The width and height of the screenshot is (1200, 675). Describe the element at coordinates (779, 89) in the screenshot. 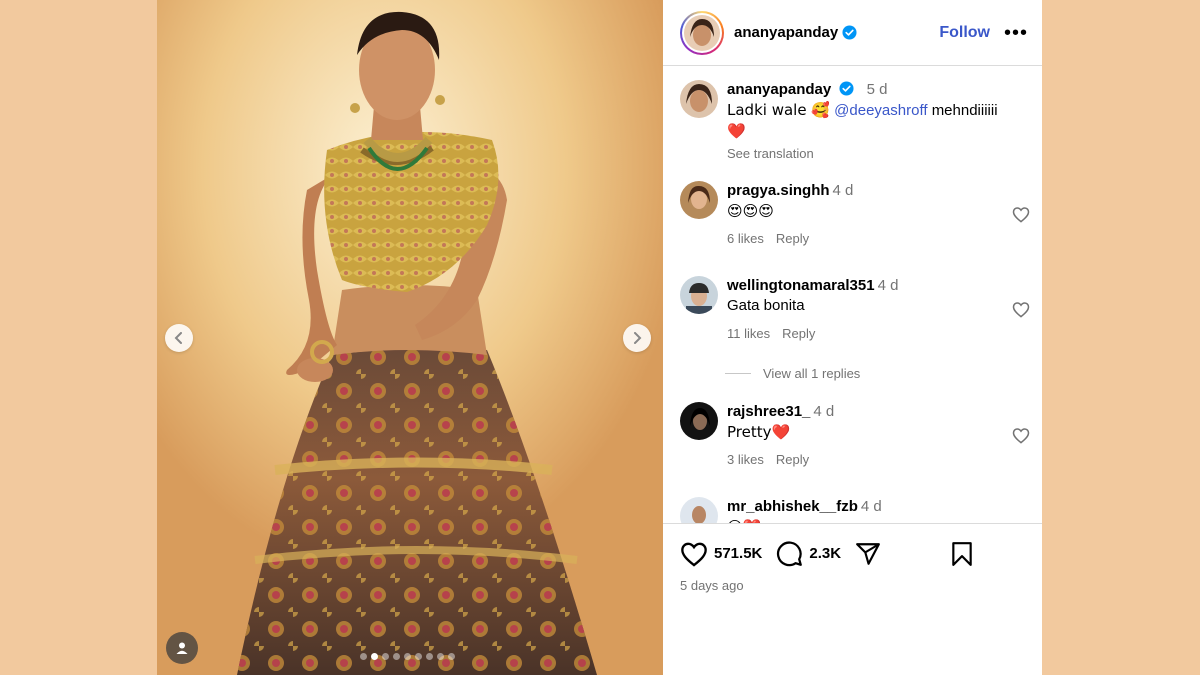

I see `caption-username: ananyapanday` at that location.